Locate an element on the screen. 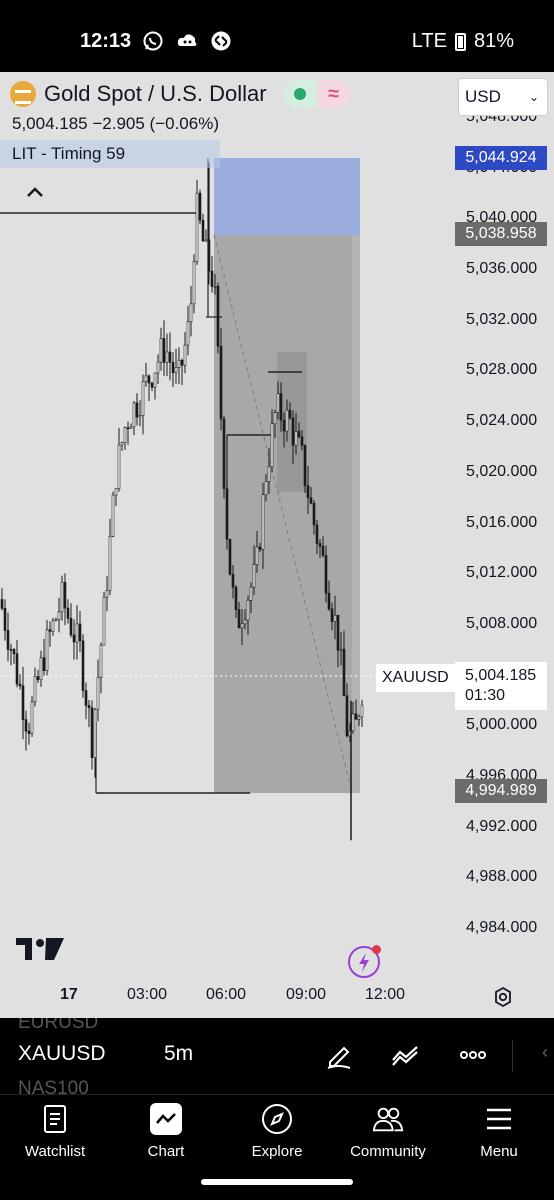  nav-menu: Menu is located at coordinates (499, 1133).